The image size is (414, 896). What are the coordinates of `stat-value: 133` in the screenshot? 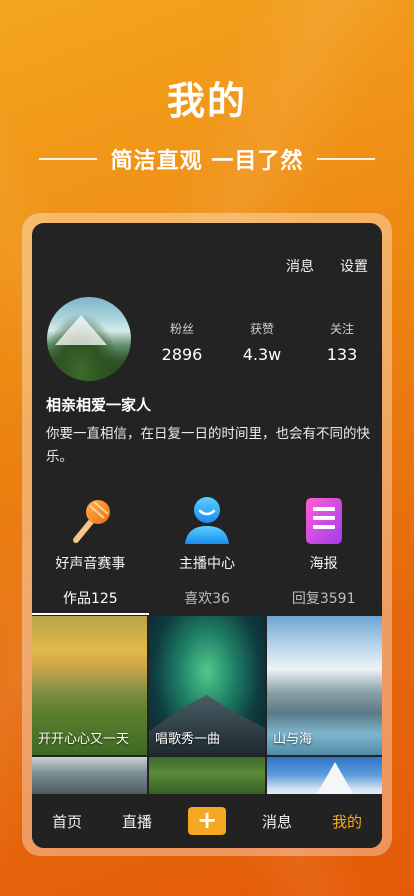 It's located at (342, 354).